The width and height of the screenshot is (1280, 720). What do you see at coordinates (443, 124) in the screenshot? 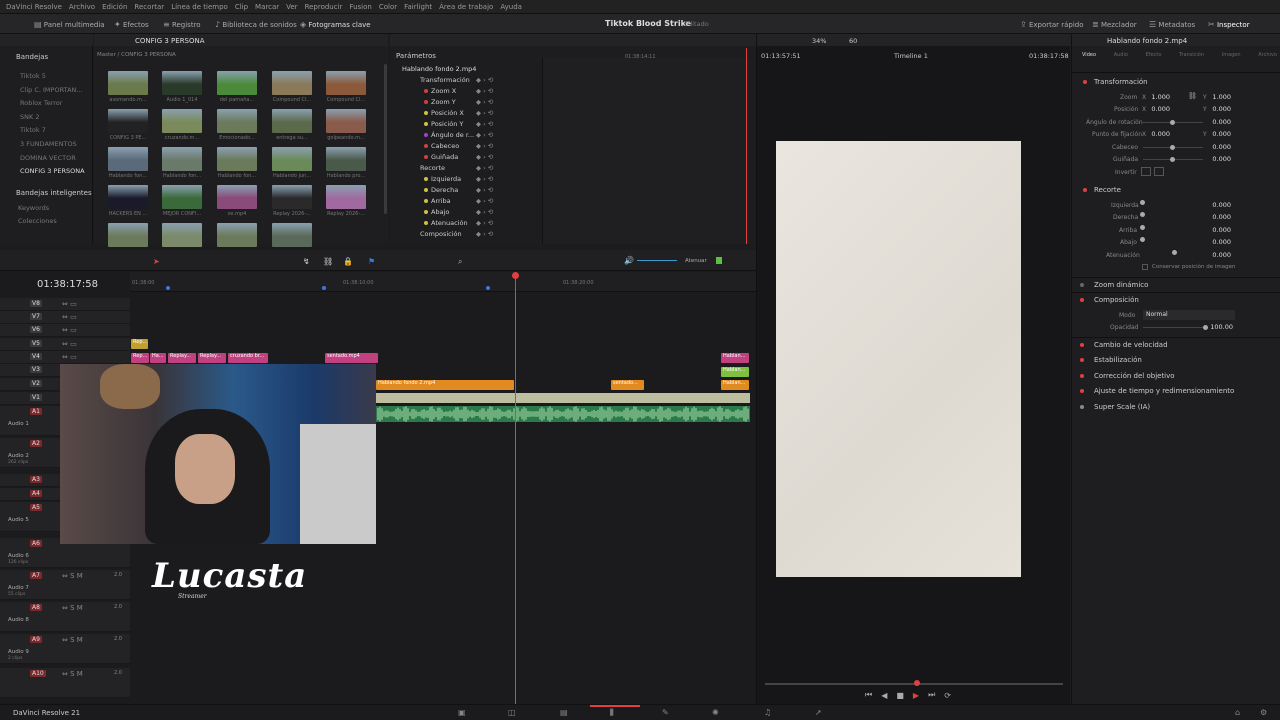
I see `param-item: Posición Y` at bounding box center [443, 124].